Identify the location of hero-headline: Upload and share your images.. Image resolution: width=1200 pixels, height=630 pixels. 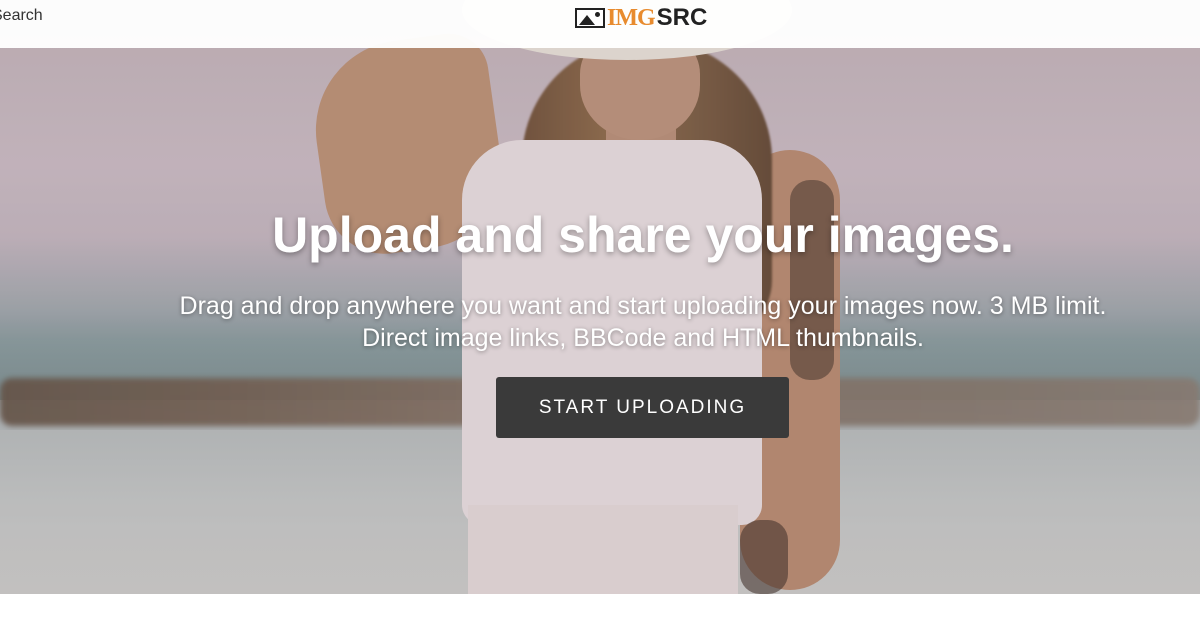
(643, 235).